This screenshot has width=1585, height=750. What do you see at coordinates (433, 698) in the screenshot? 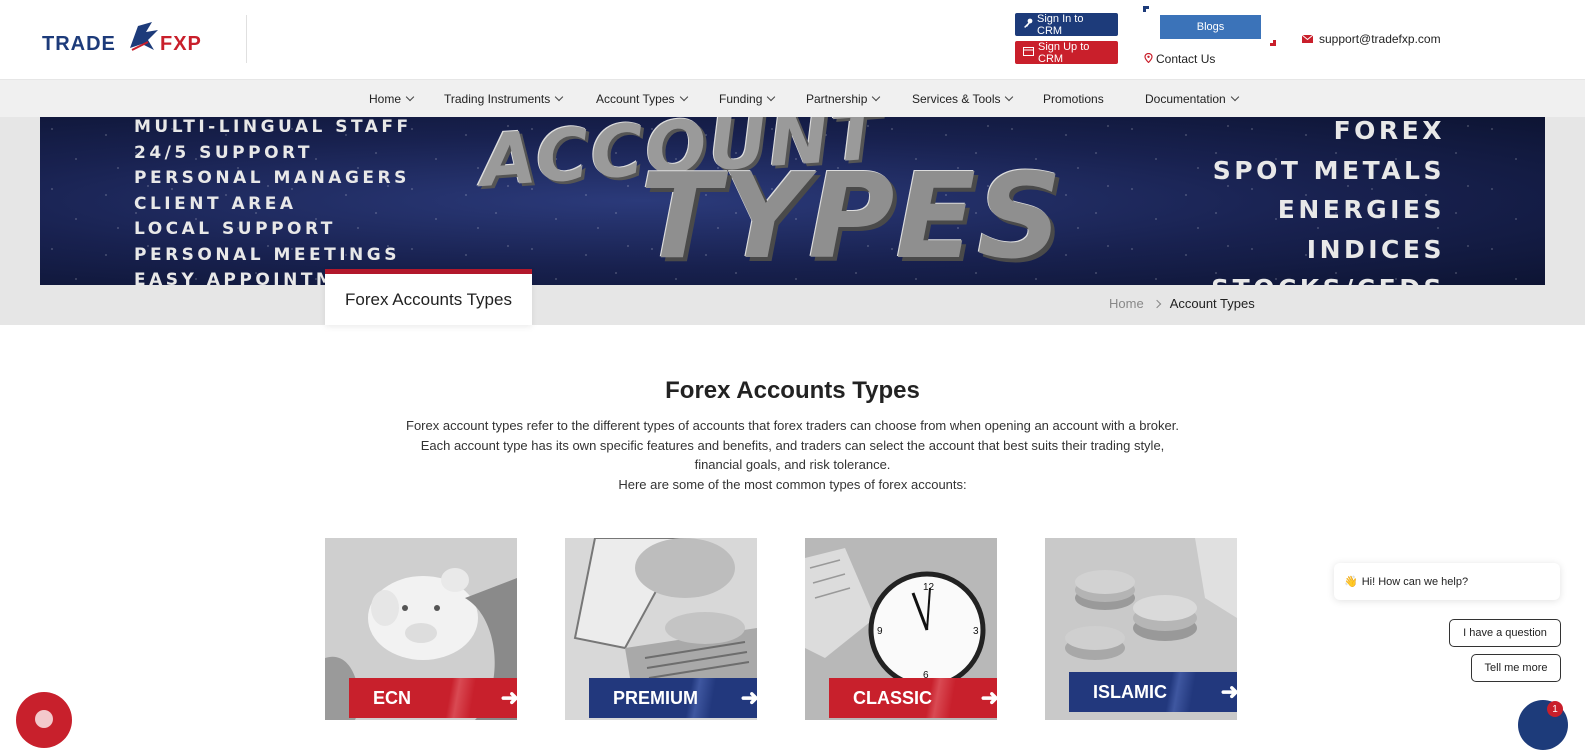
I see `ecn-label-bar: ECN ➜` at bounding box center [433, 698].